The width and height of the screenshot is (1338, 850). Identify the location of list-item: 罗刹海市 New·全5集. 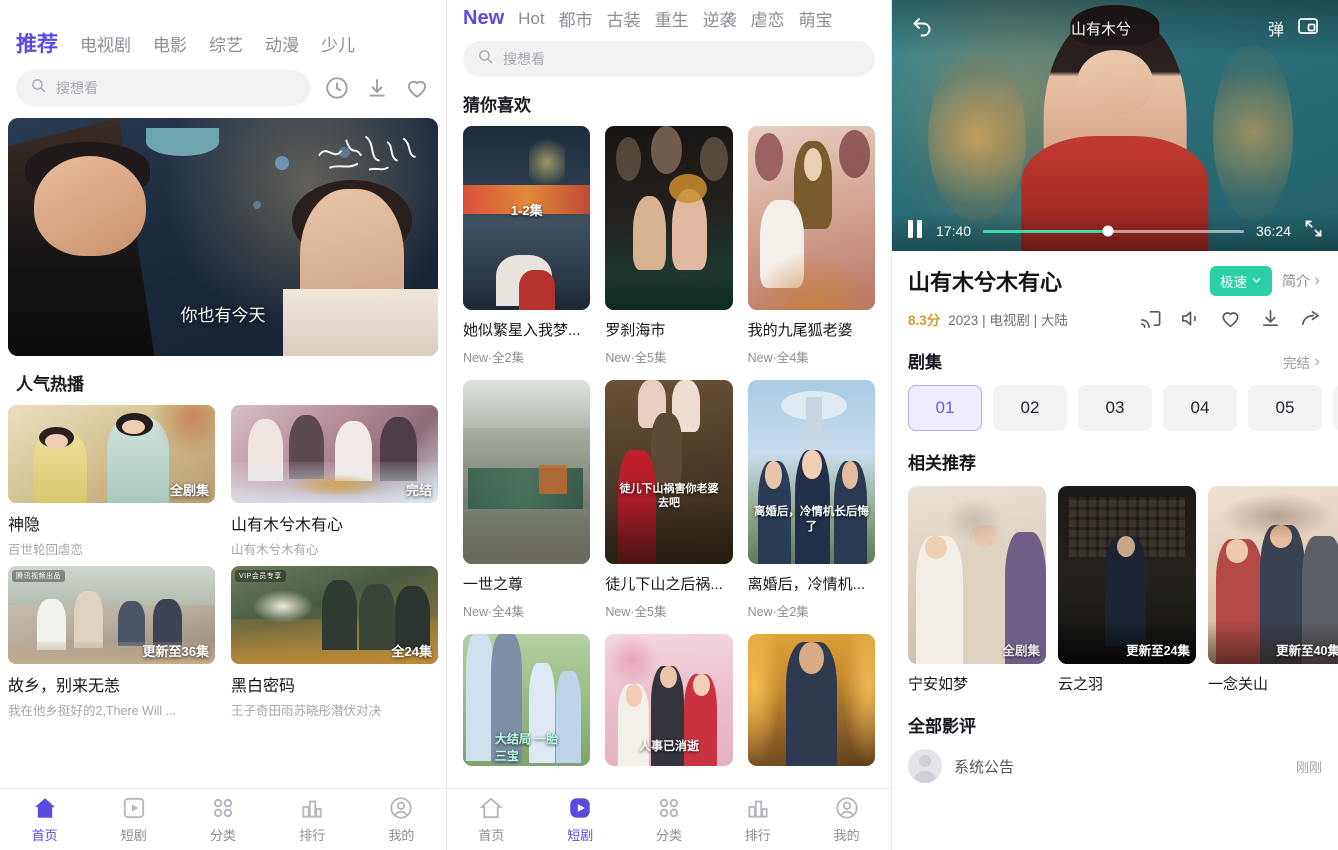
(669, 246).